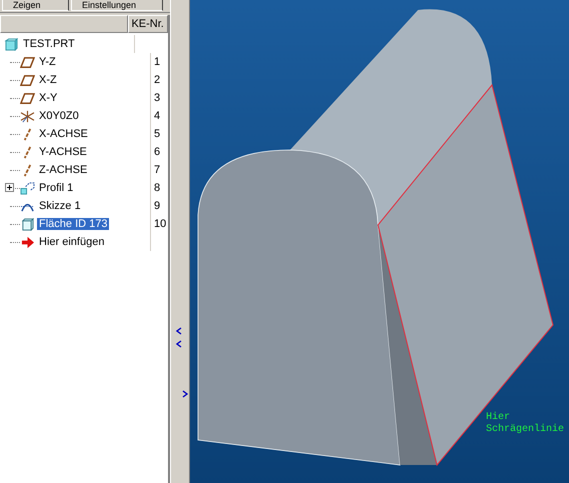 This screenshot has height=483, width=569. I want to click on feature-number: 10, so click(160, 224).